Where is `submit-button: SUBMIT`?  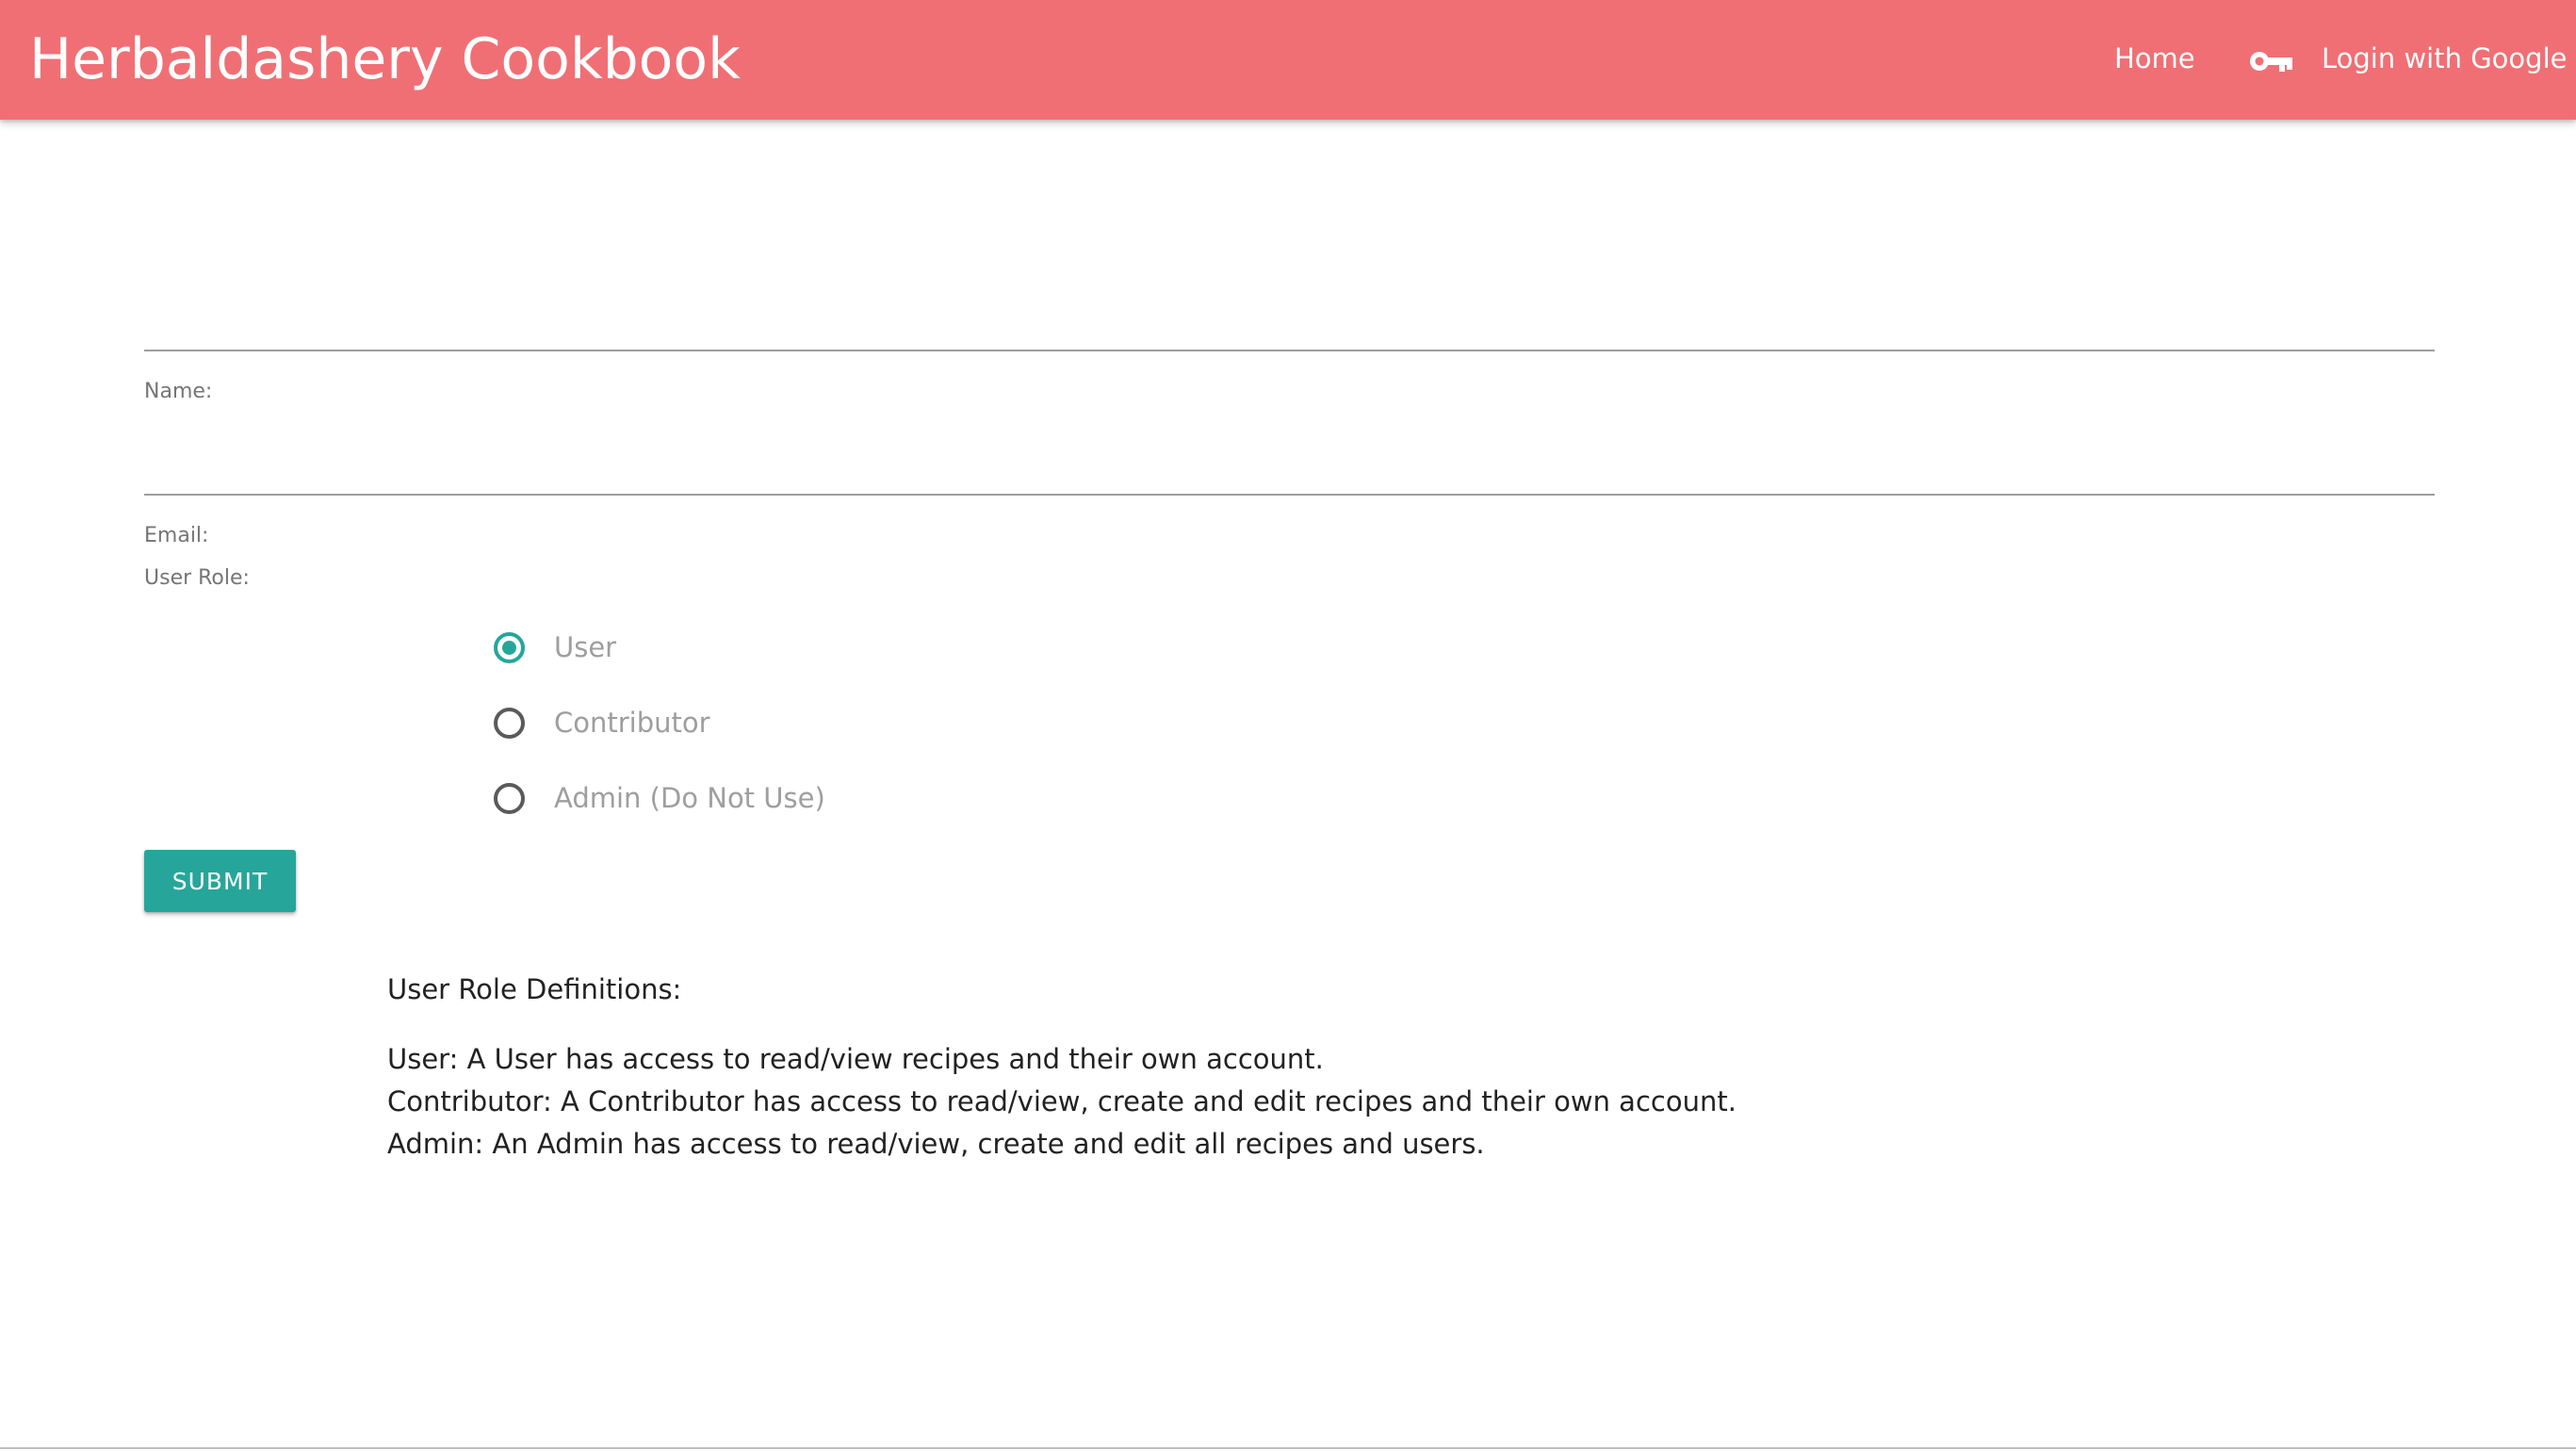
submit-button: SUBMIT is located at coordinates (220, 881).